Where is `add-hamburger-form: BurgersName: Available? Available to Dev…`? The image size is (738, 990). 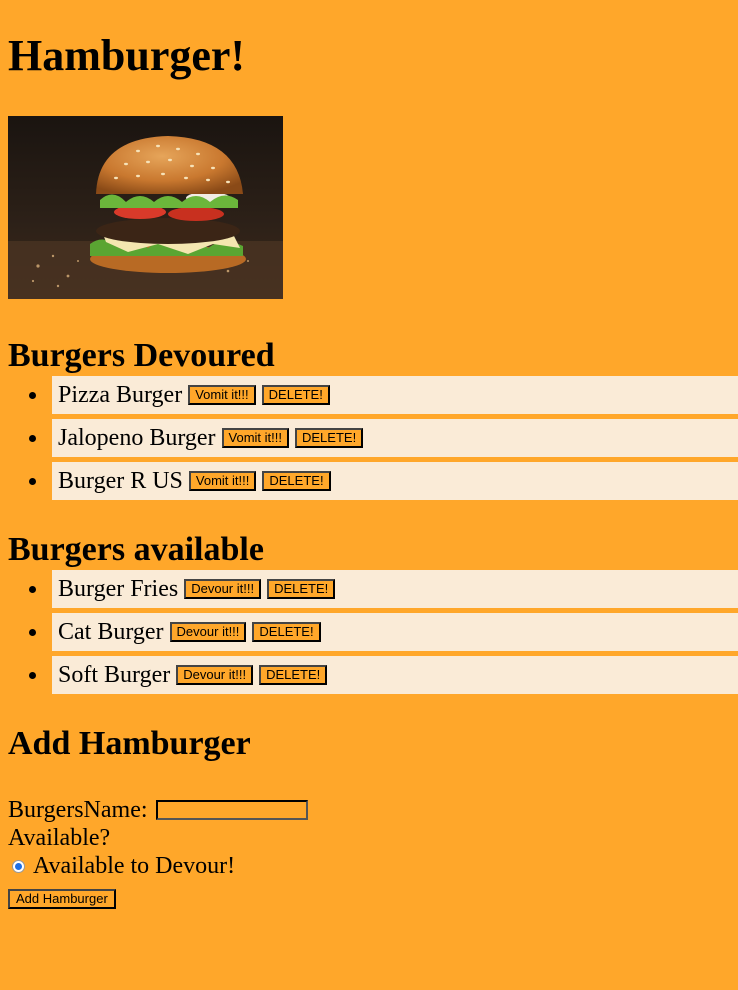
add-hamburger-form: BurgersName: Available? Available to Dev… is located at coordinates (373, 852).